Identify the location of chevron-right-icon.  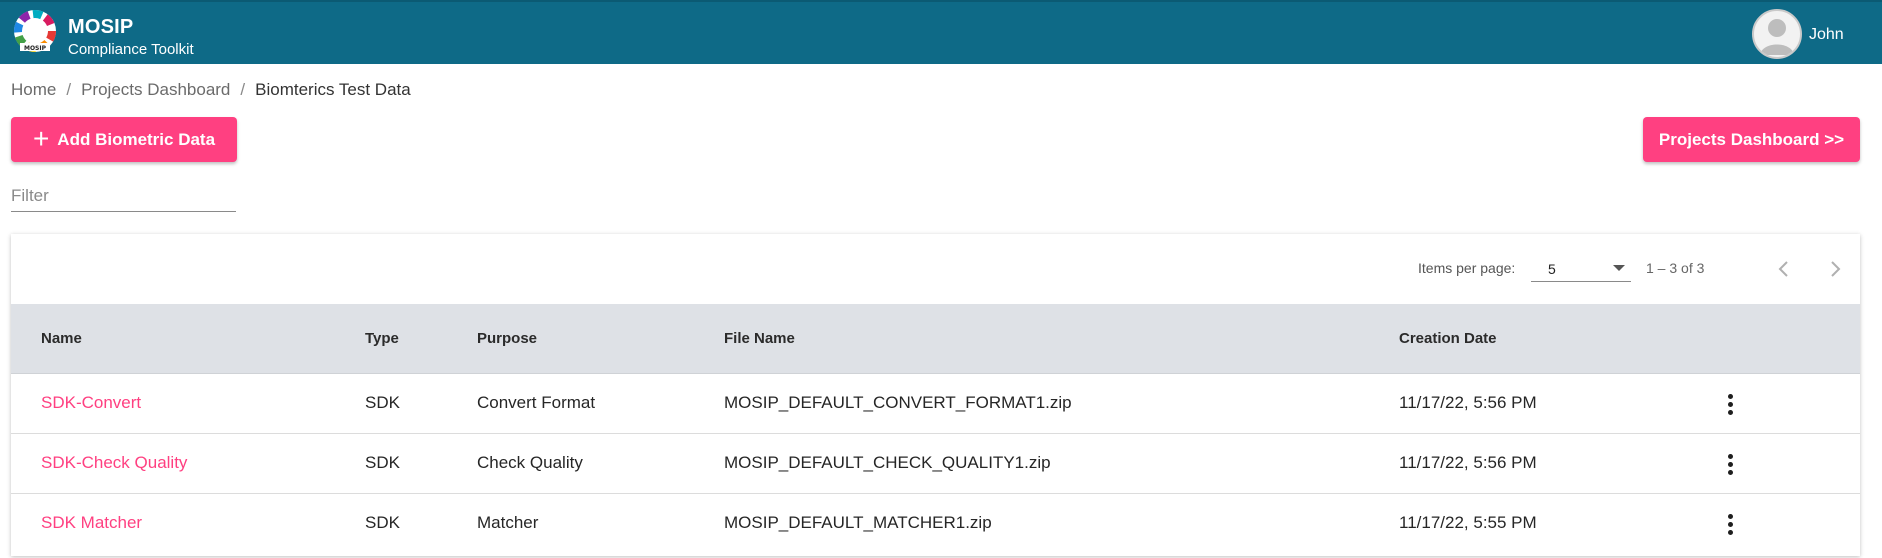
(1836, 269).